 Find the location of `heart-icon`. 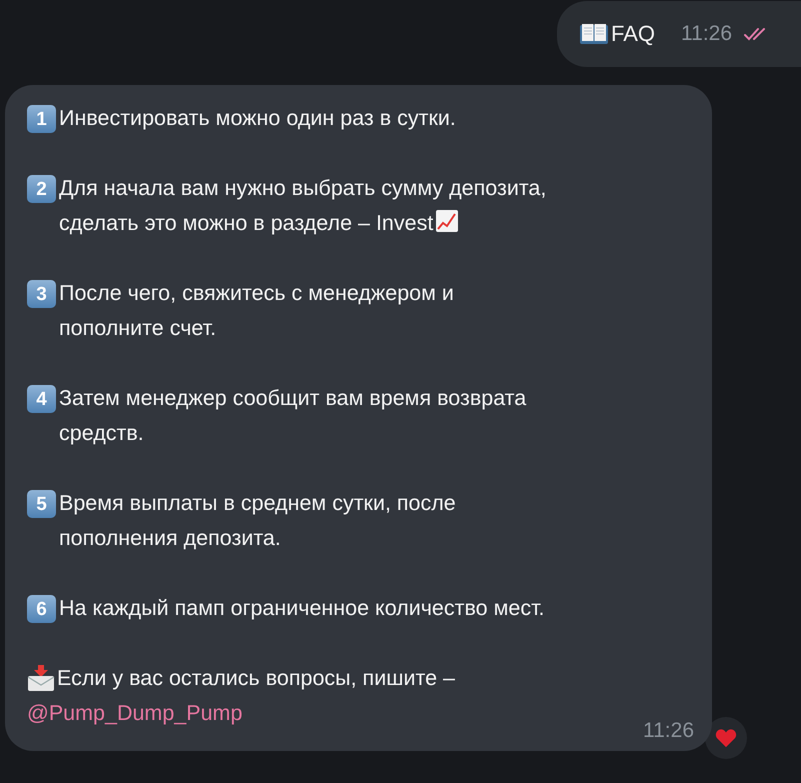

heart-icon is located at coordinates (726, 738).